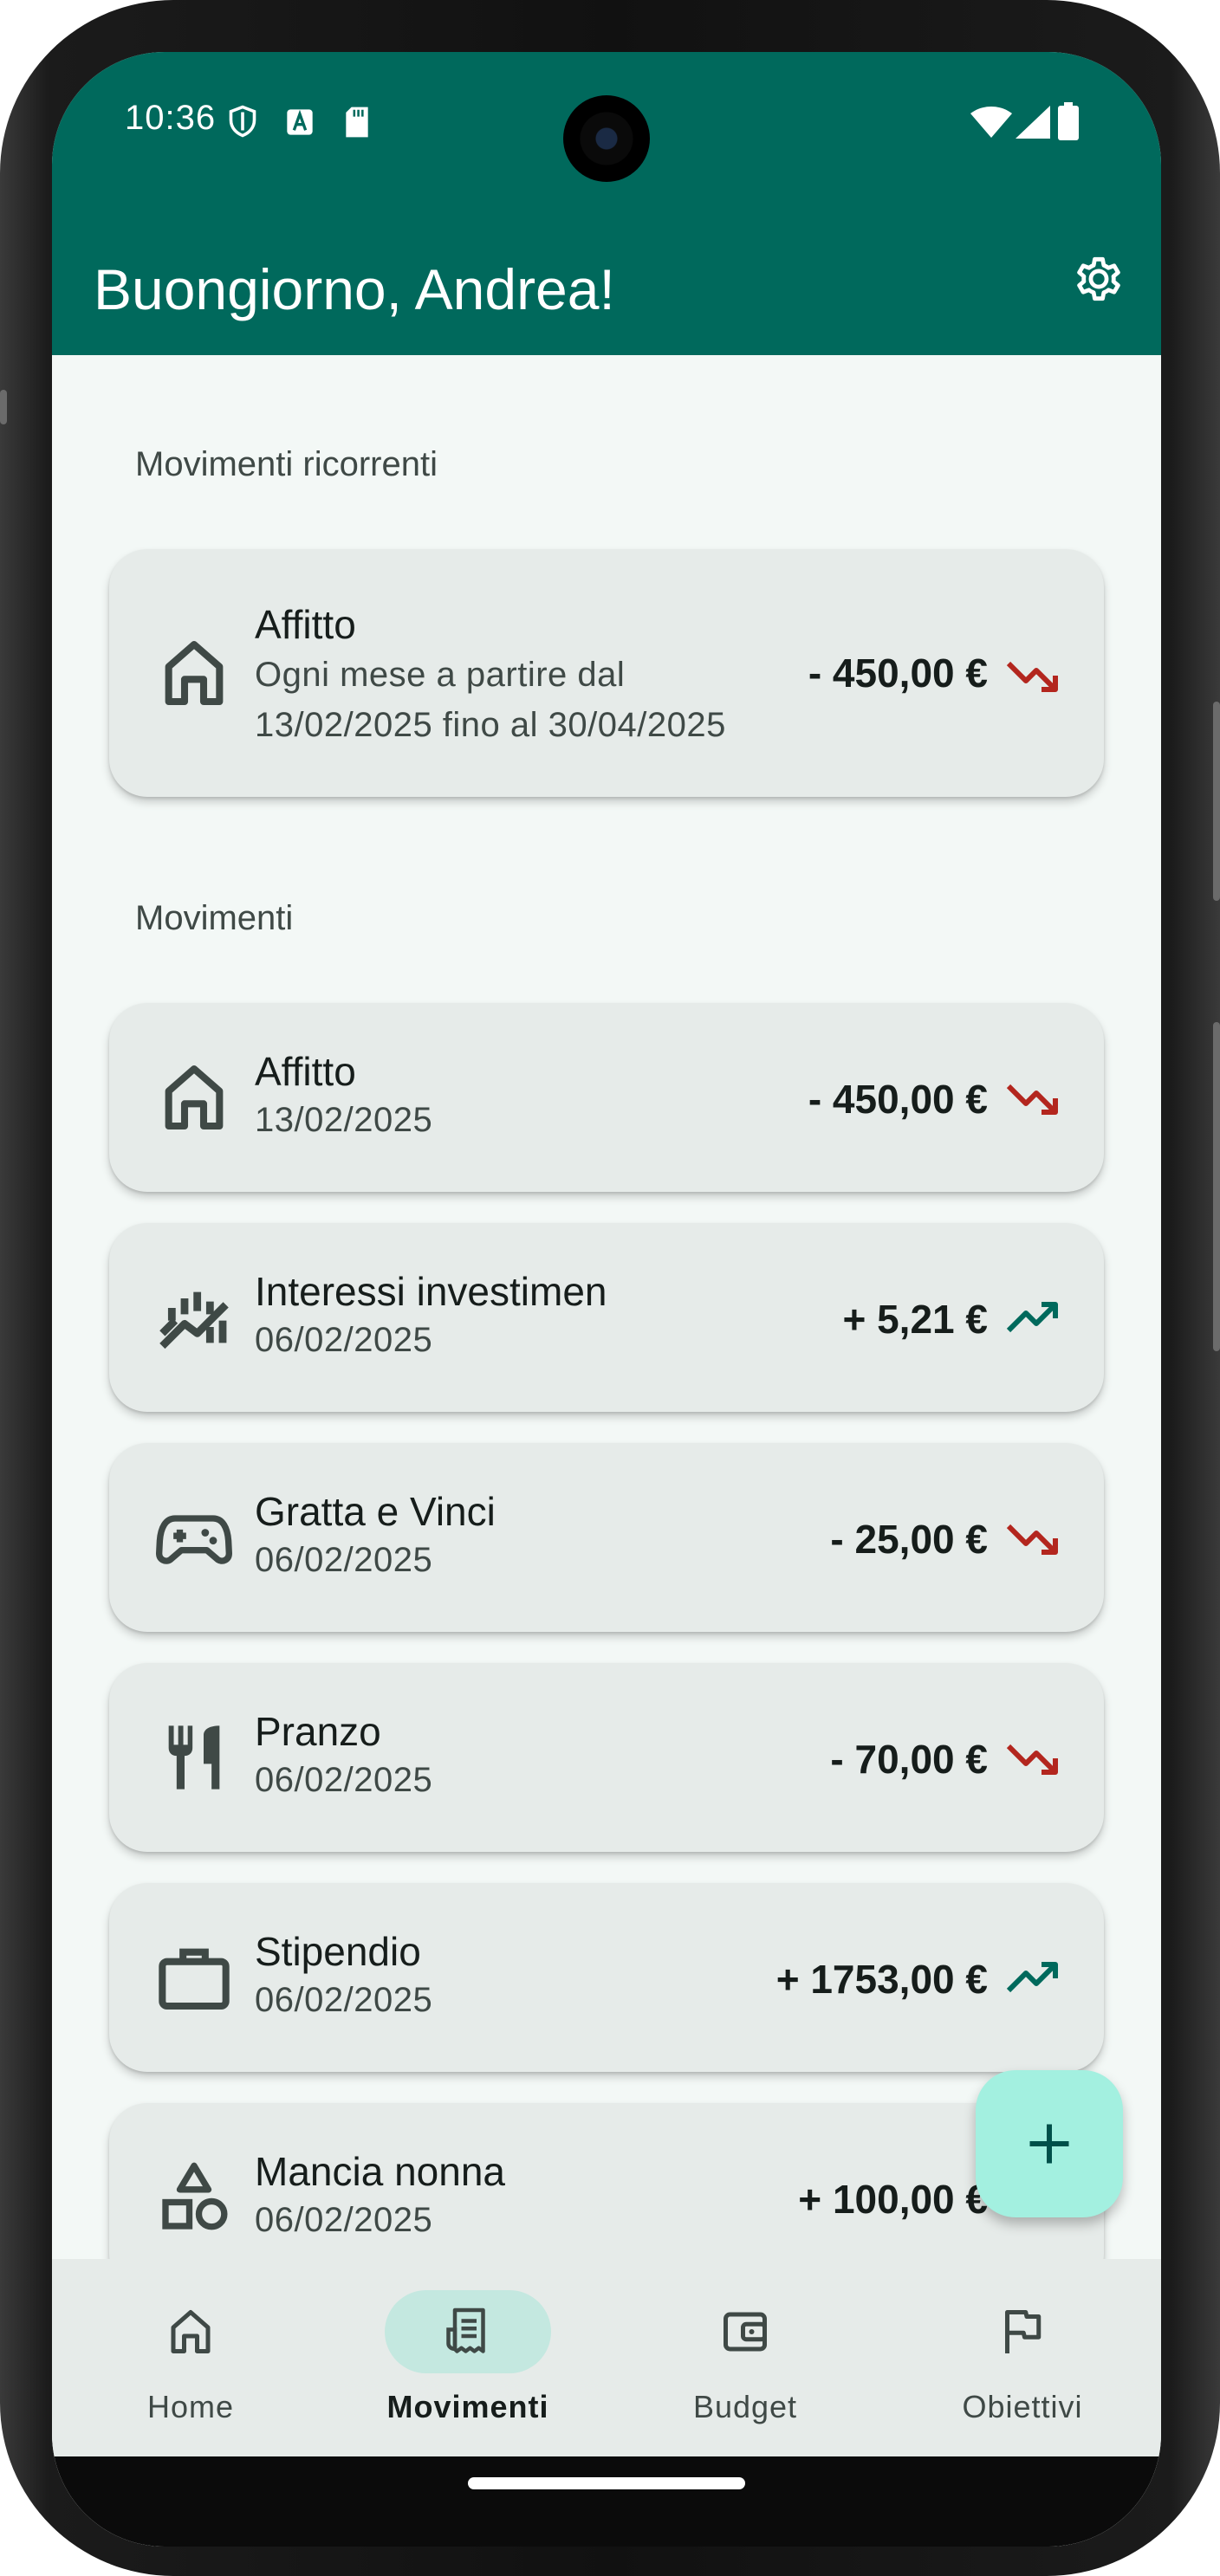  I want to click on nav-indicator-active, so click(468, 2331).